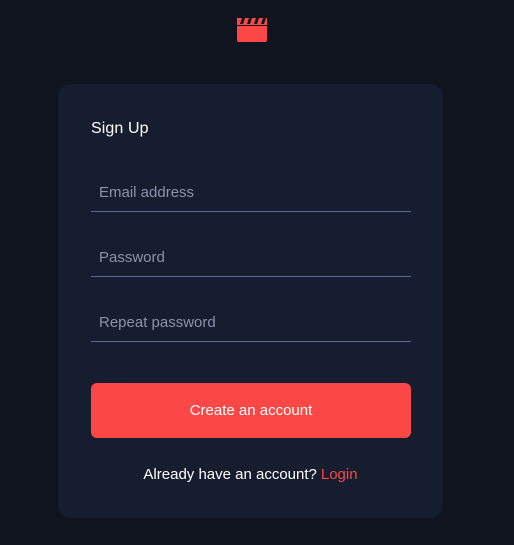 This screenshot has height=545, width=514. What do you see at coordinates (252, 30) in the screenshot?
I see `movie-clapperboard-icon` at bounding box center [252, 30].